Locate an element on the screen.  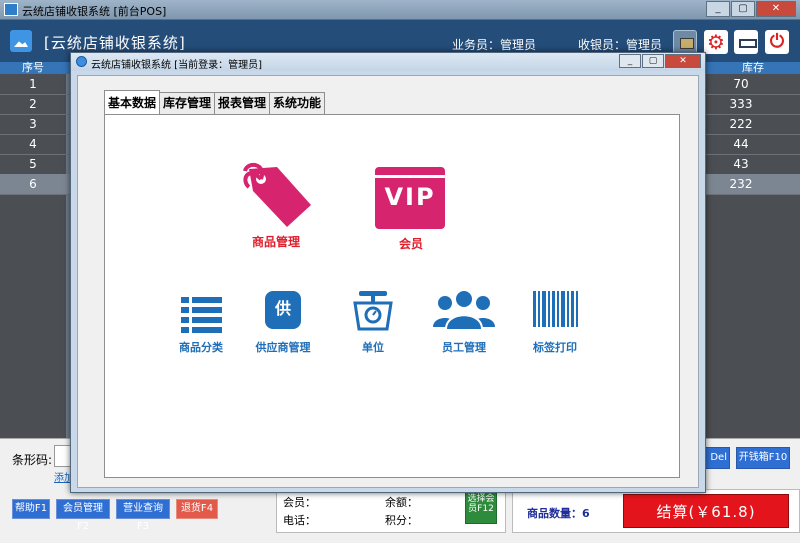
vip-label: 会员 is located at coordinates (410, 244).